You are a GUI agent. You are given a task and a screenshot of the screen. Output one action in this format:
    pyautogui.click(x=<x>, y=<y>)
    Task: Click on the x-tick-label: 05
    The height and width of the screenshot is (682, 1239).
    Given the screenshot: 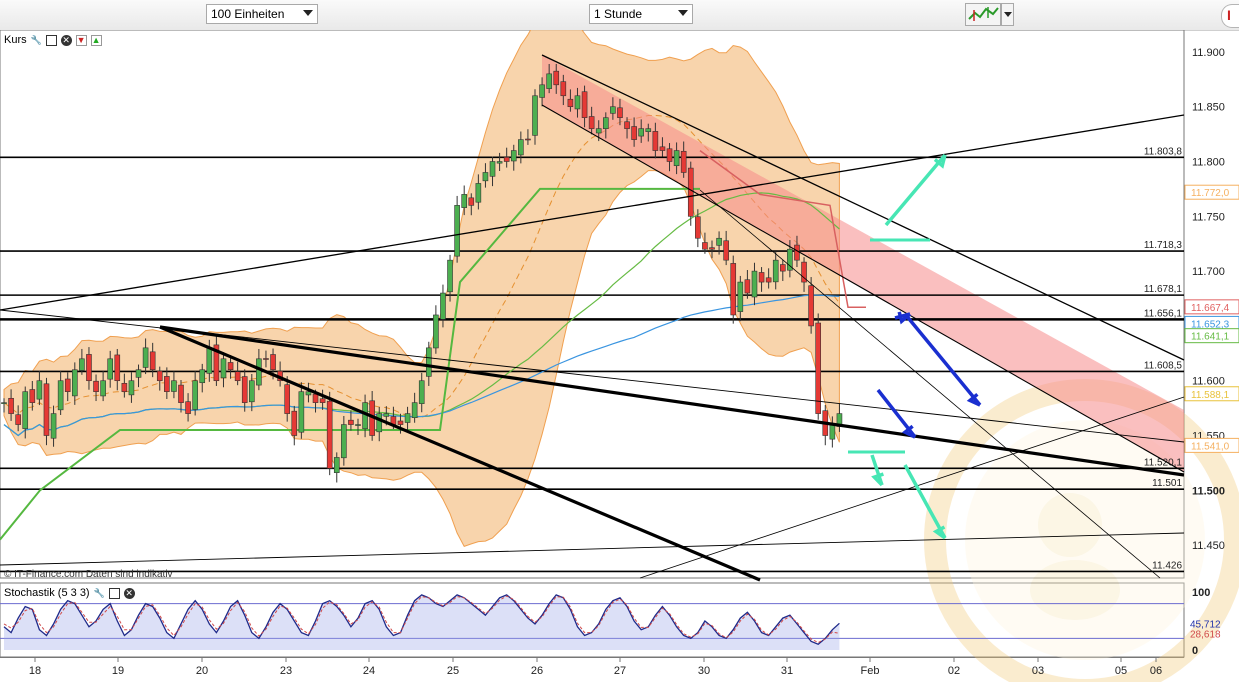 What is the action you would take?
    pyautogui.click(x=1121, y=671)
    